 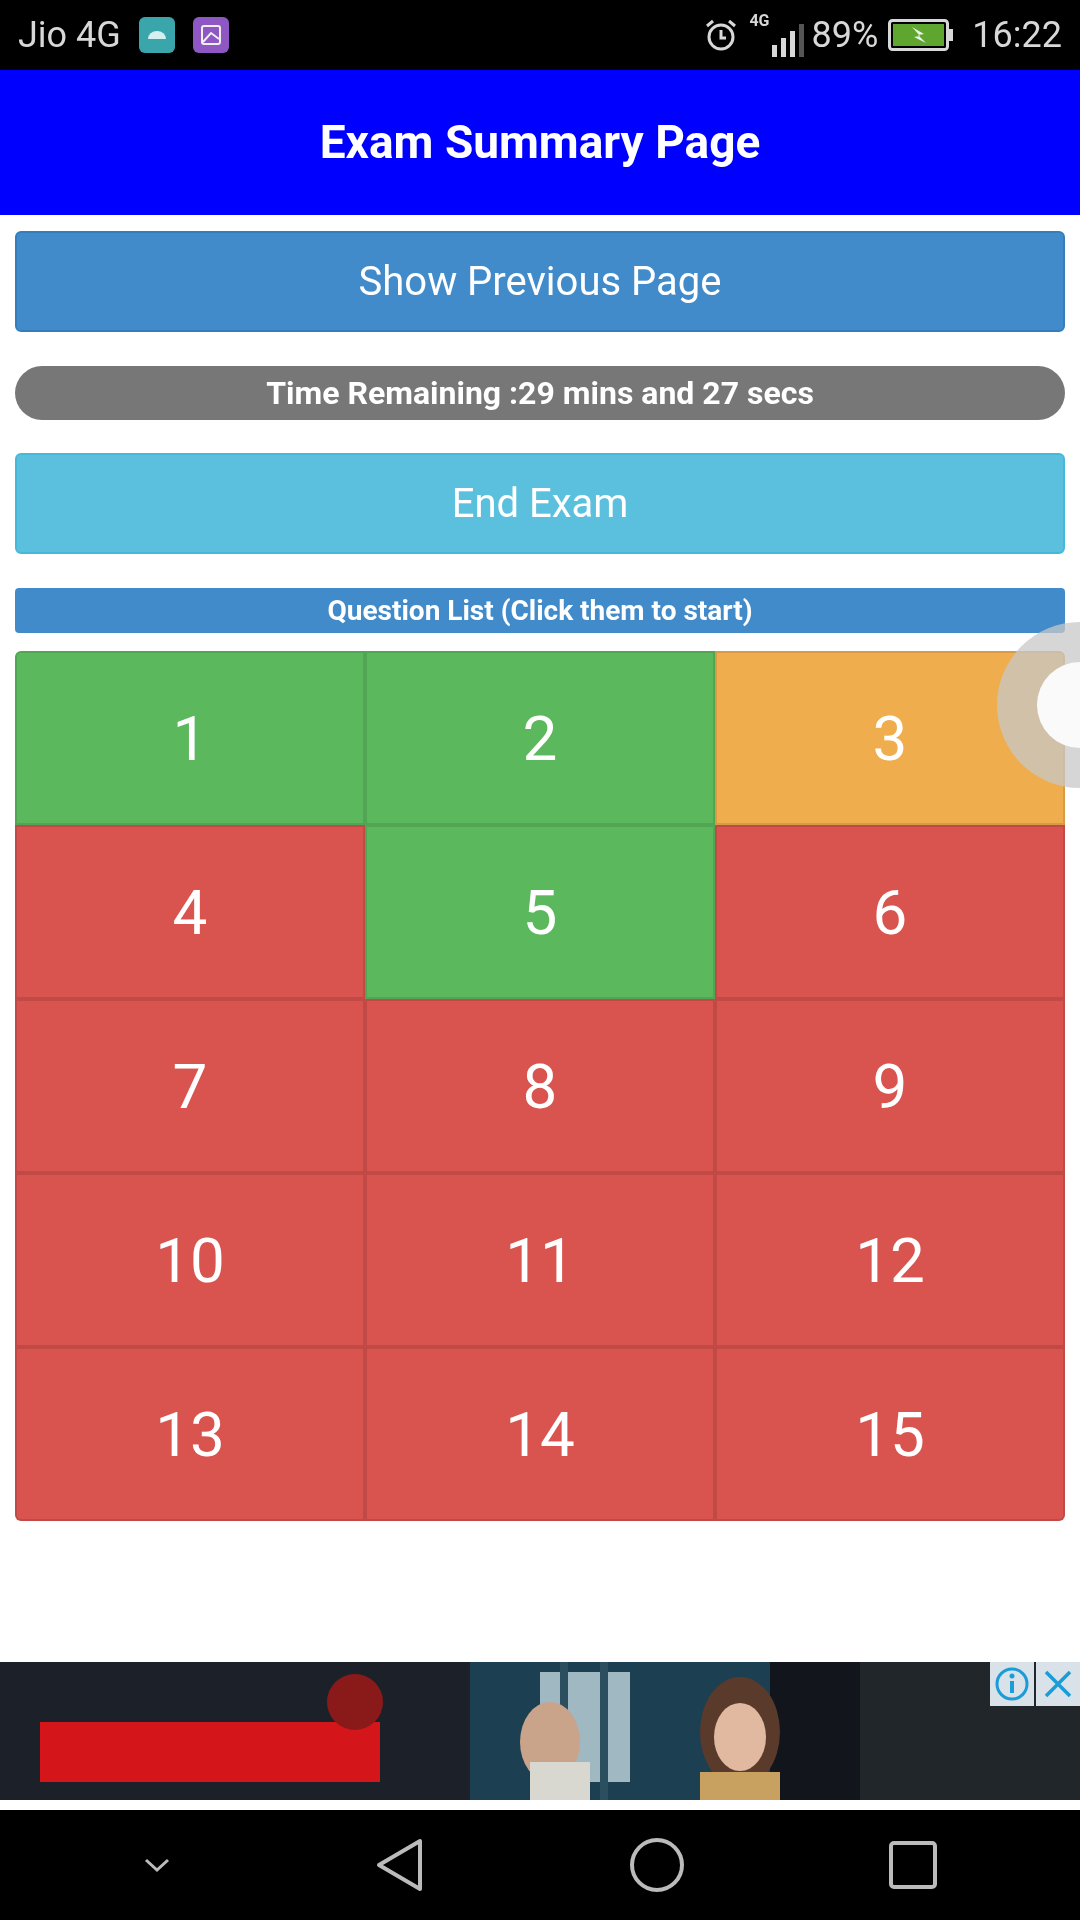 I want to click on clock-time: 16:22, so click(x=1017, y=35).